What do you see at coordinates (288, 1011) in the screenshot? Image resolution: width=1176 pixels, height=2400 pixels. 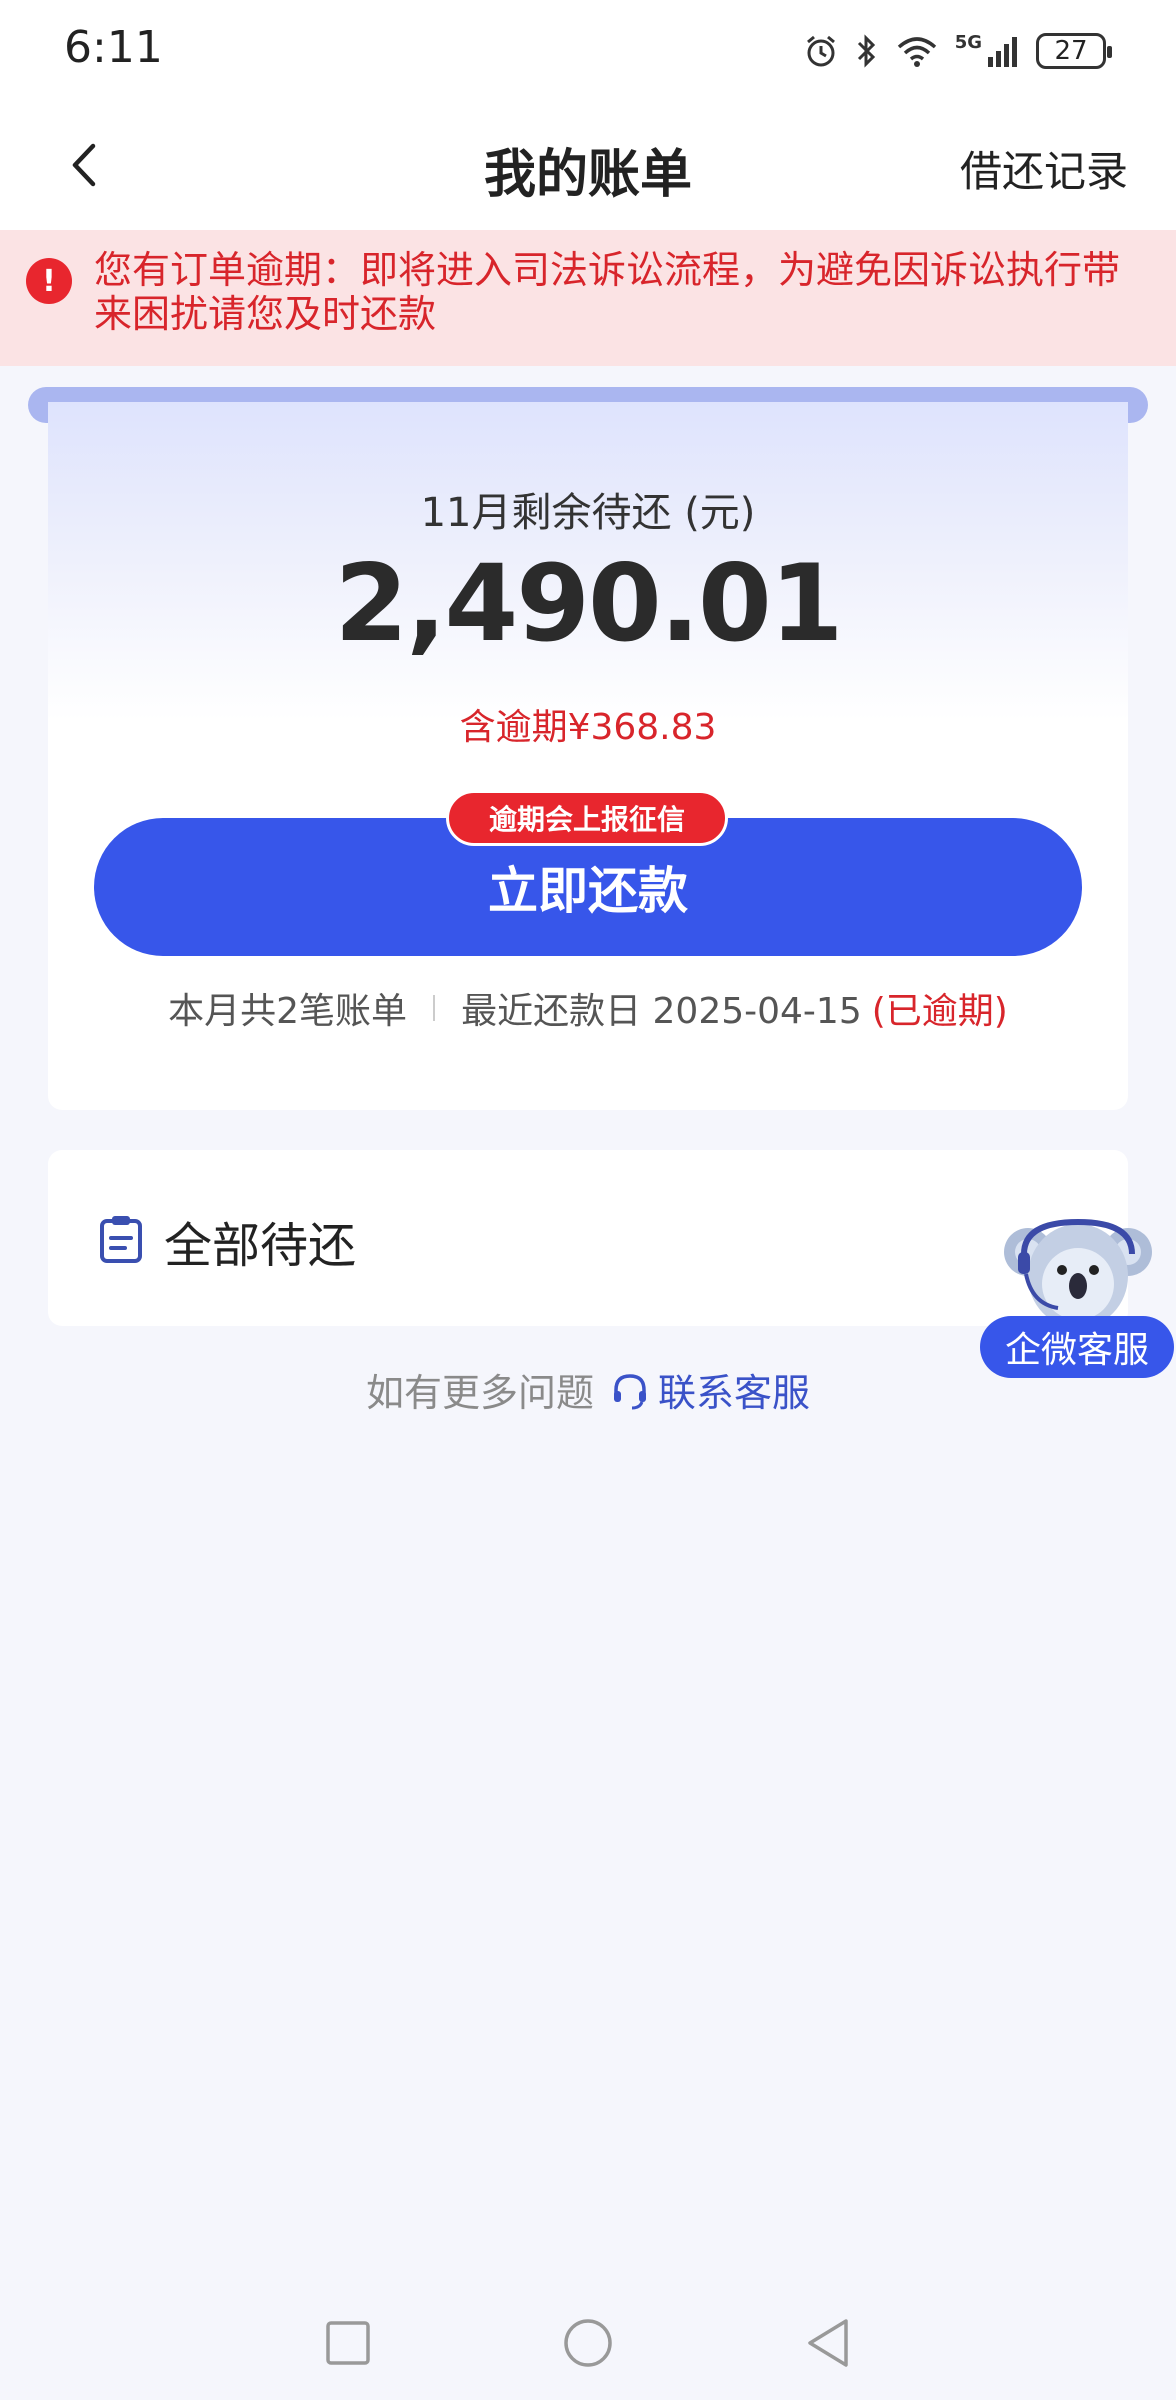 I see `bill-count: 本月共2笔账单` at bounding box center [288, 1011].